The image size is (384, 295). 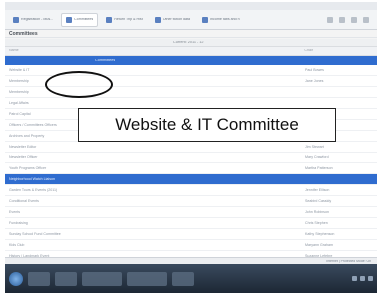 What do you see at coordinates (330, 19) in the screenshot?
I see `home-icon` at bounding box center [330, 19].